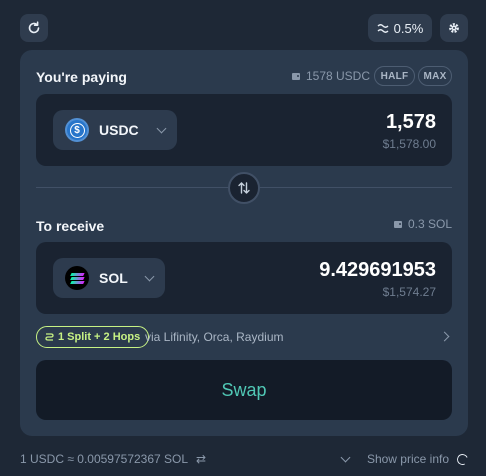  Describe the element at coordinates (214, 337) in the screenshot. I see `route-via-text: via Lifinity, Orca, Raydium` at that location.